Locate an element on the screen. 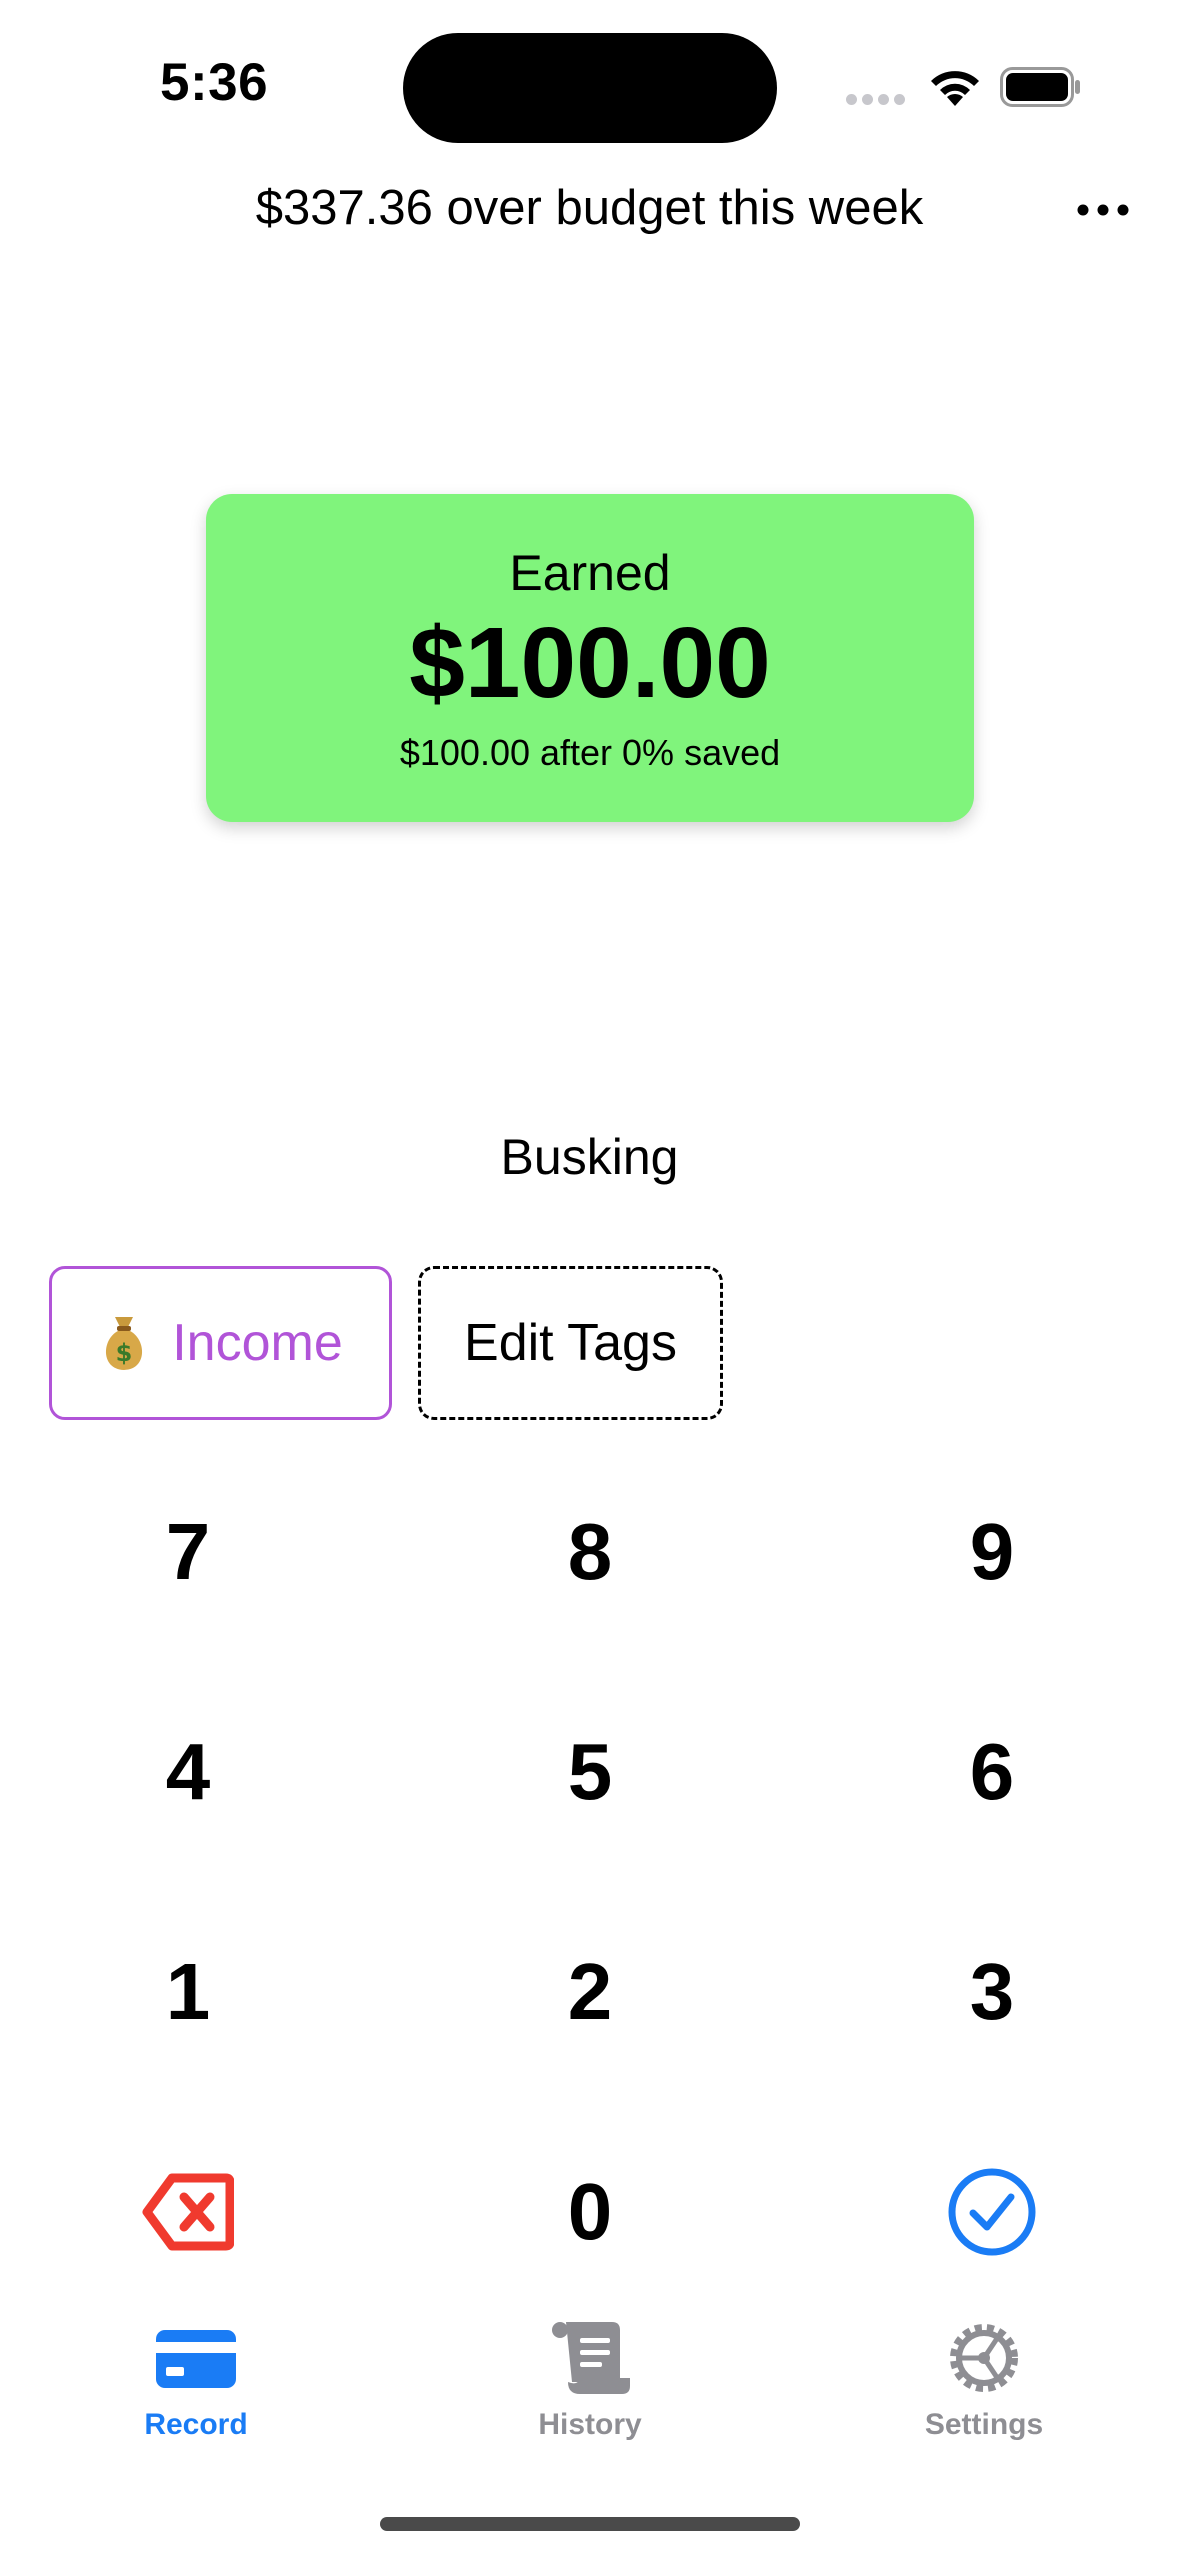 This screenshot has height=2556, width=1179. key-6: 6 is located at coordinates (992, 1772).